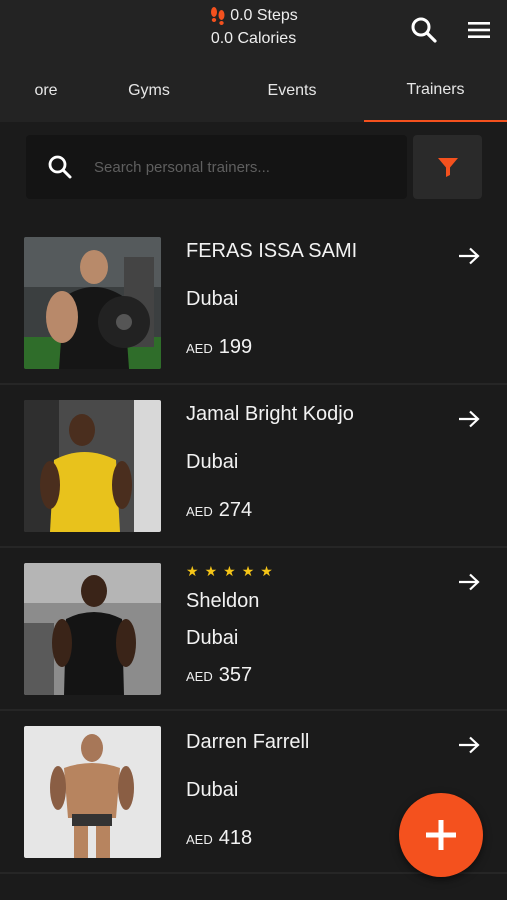 This screenshot has width=507, height=900. I want to click on price-value: 199, so click(235, 347).